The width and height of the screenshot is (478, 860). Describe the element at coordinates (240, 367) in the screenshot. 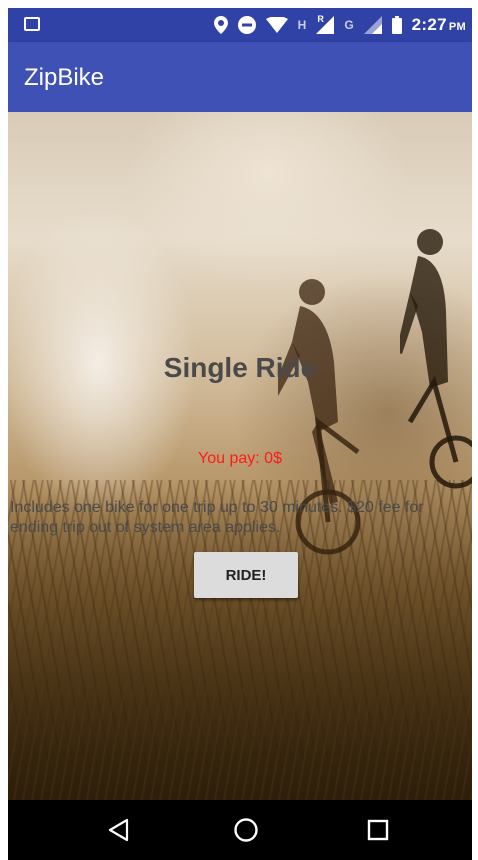

I see `ride-title: Single Ride` at that location.